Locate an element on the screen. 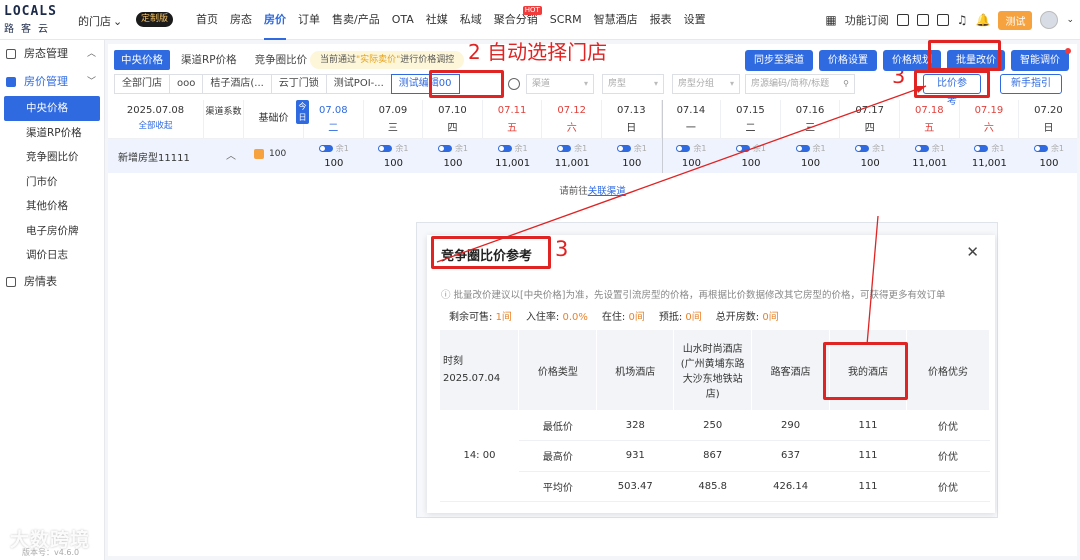  base-price-cell: 100 is located at coordinates (270, 154).